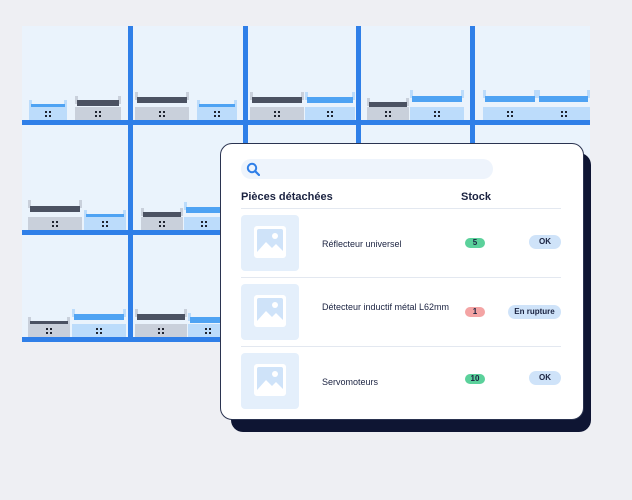 This screenshot has height=500, width=632. What do you see at coordinates (475, 243) in the screenshot?
I see `stock-quantity-badge: 5` at bounding box center [475, 243].